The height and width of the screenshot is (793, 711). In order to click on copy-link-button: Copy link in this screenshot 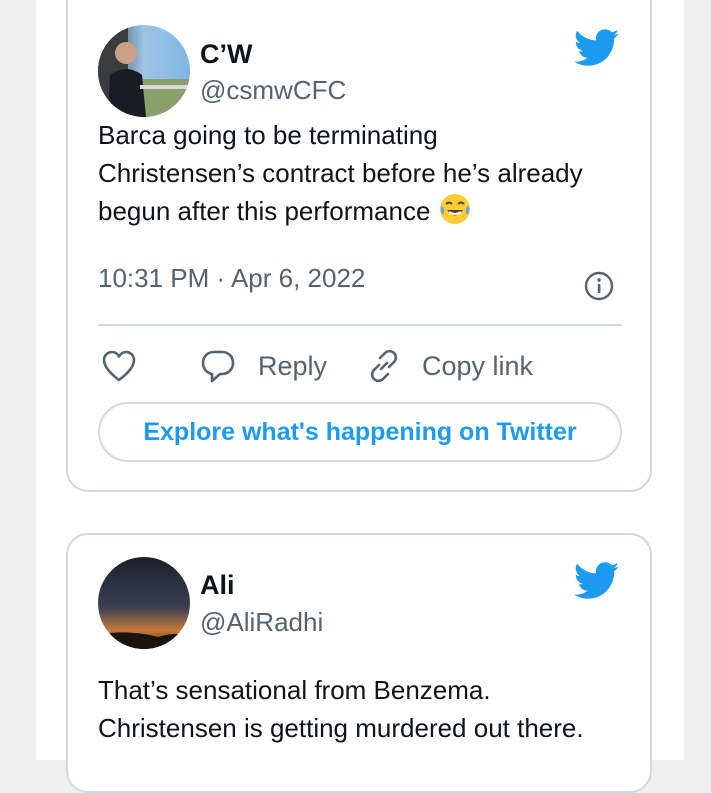, I will do `click(449, 366)`.